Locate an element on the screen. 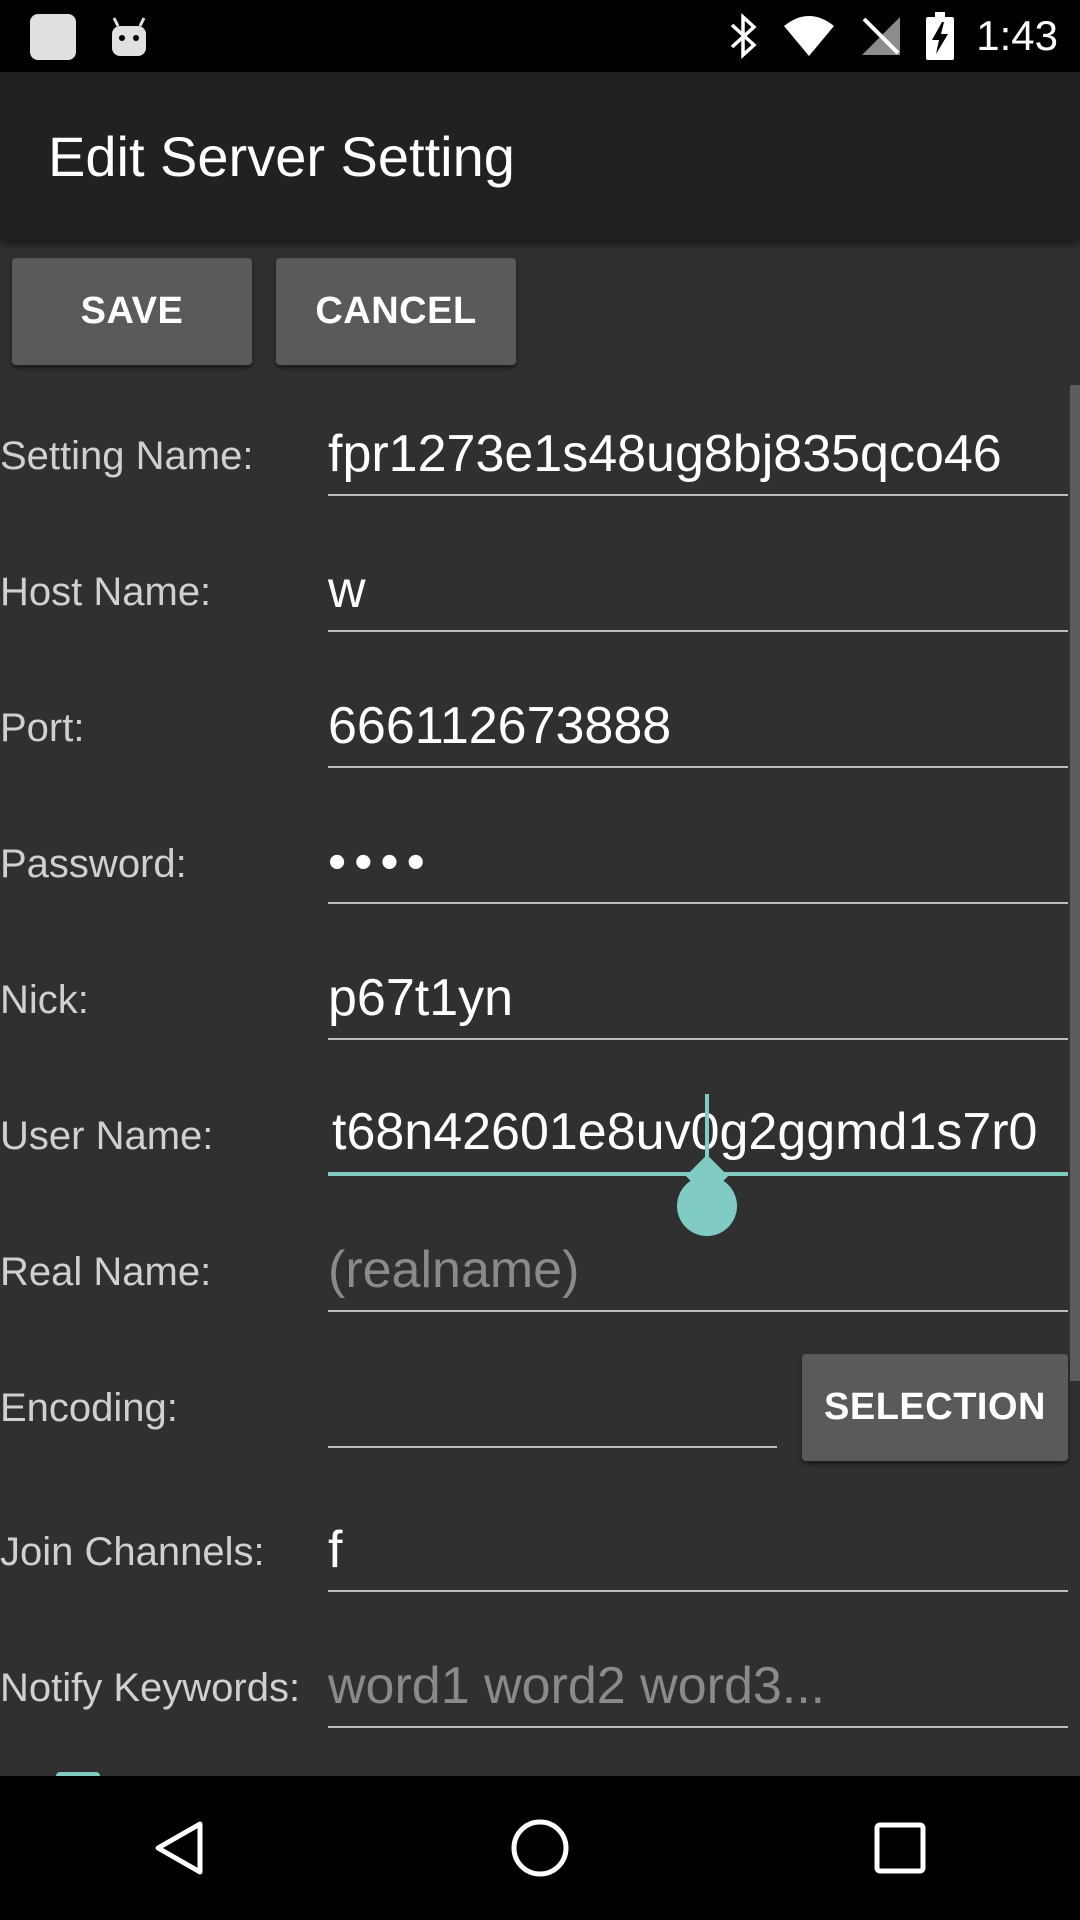 The height and width of the screenshot is (1920, 1080). port-value: 666112673888 is located at coordinates (500, 726).